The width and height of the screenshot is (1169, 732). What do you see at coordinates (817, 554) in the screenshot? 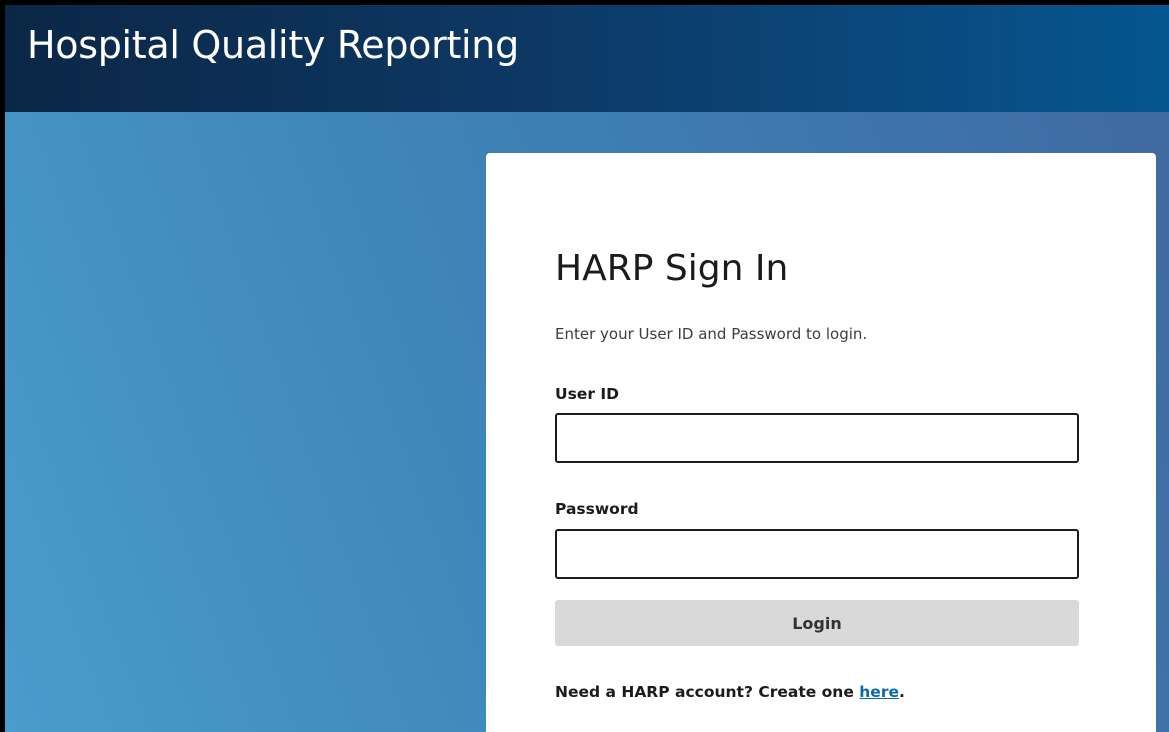
I see `password-input` at bounding box center [817, 554].